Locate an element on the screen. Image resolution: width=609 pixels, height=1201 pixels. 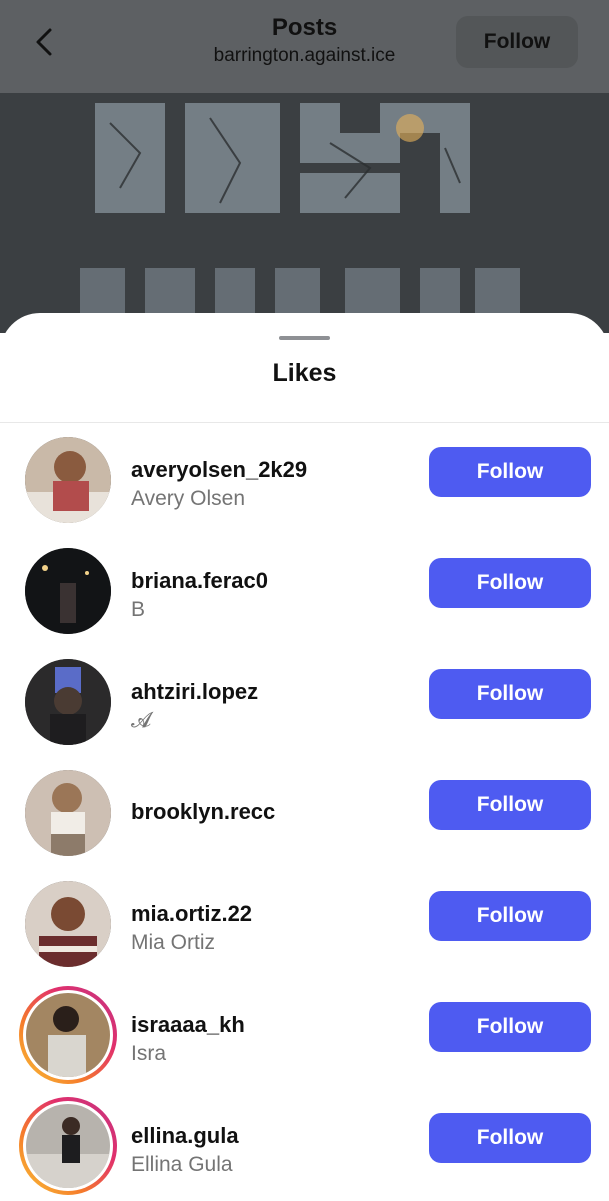
username: brooklyn.recc is located at coordinates (203, 812).